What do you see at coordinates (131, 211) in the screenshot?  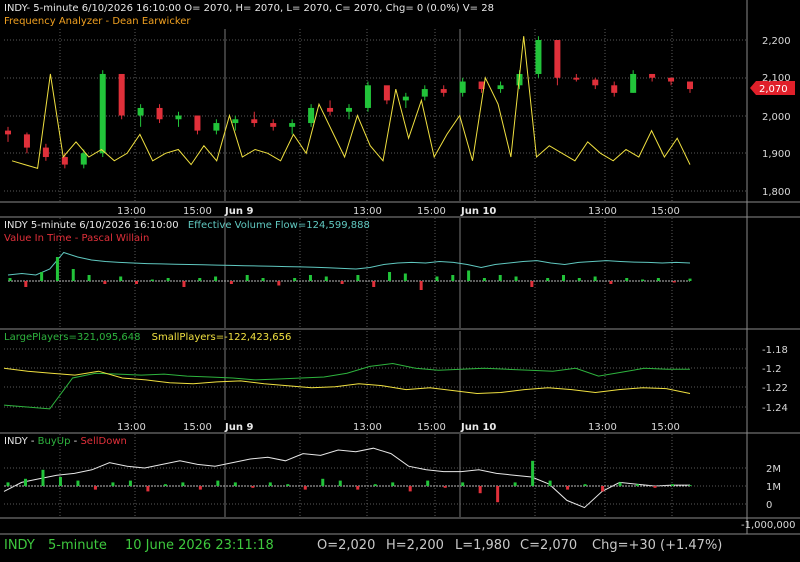 I see `time-label-1300-a: 13:00` at bounding box center [131, 211].